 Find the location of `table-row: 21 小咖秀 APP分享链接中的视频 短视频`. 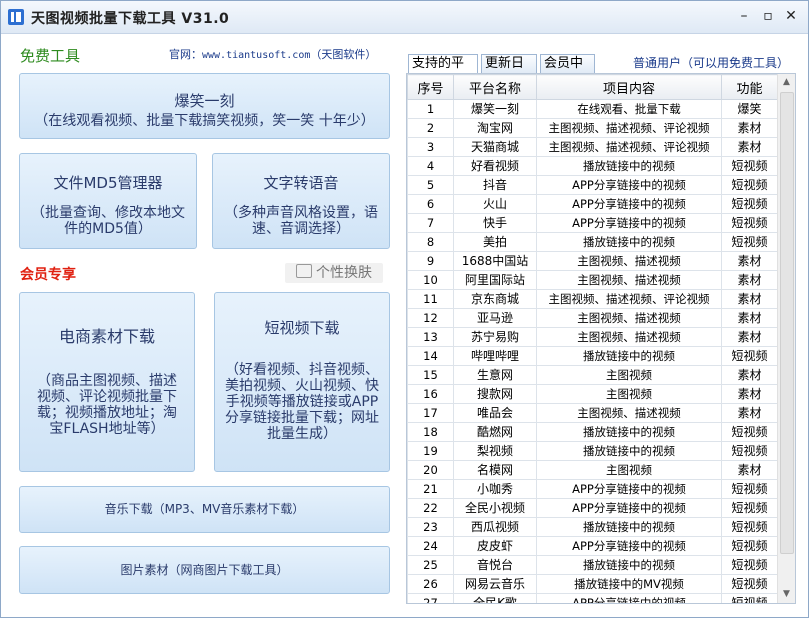

table-row: 21 小咖秀 APP分享链接中的视频 短视频 is located at coordinates (592, 489).